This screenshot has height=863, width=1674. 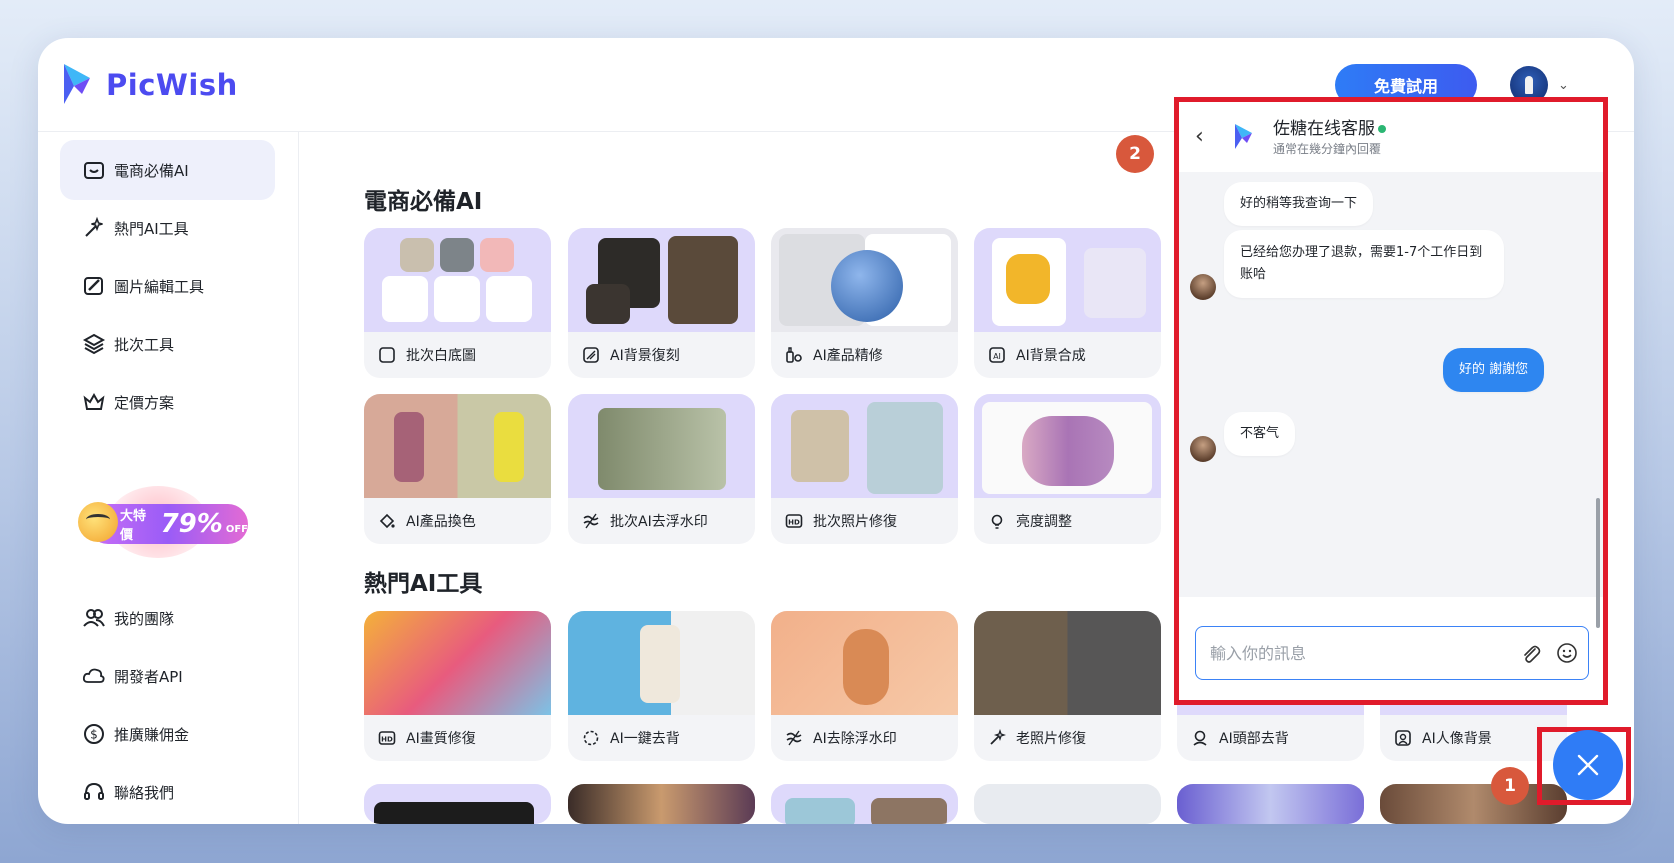 I want to click on promo-small-text: 大特價, so click(x=133, y=526).